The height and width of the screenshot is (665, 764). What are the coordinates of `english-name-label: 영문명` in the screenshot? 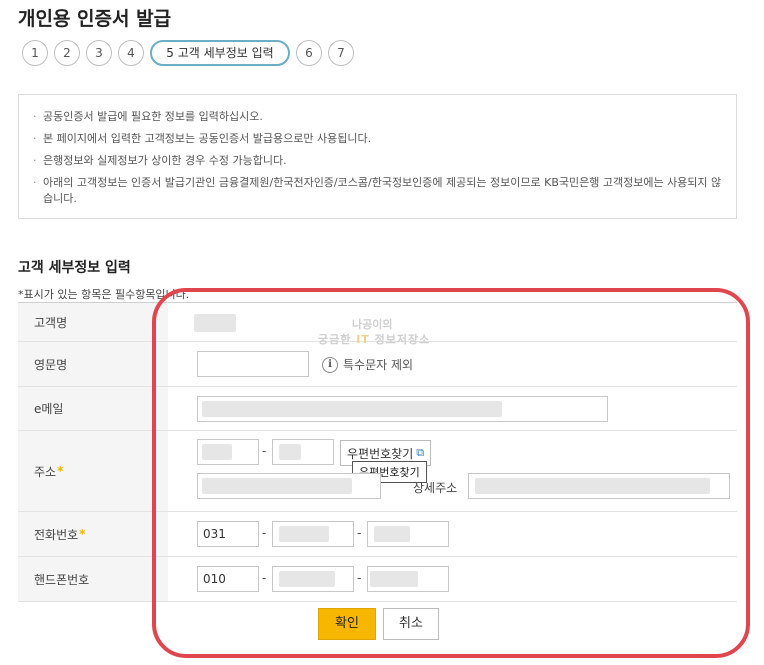 It's located at (93, 364).